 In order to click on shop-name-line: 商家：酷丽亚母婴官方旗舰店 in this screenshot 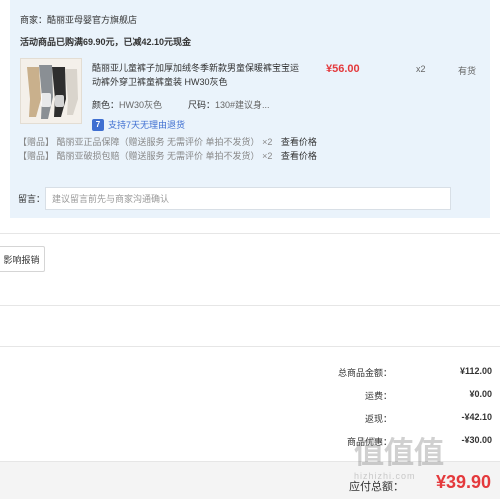, I will do `click(78, 19)`.